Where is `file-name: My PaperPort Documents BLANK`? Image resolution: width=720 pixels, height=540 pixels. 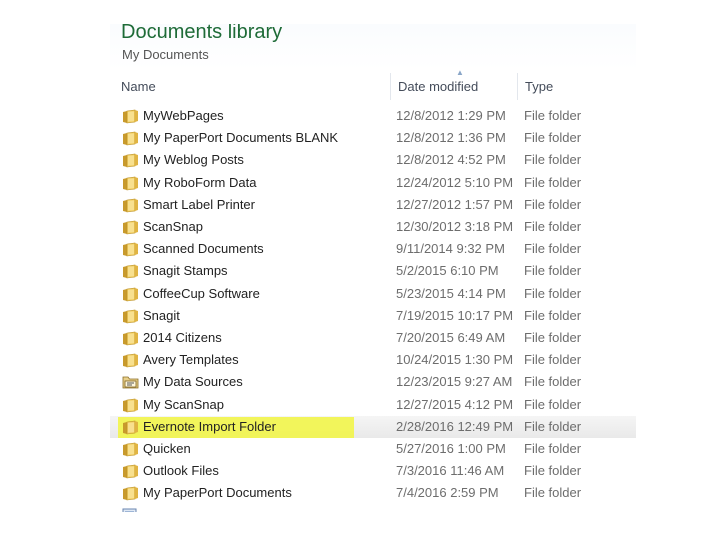
file-name: My PaperPort Documents BLANK is located at coordinates (241, 138).